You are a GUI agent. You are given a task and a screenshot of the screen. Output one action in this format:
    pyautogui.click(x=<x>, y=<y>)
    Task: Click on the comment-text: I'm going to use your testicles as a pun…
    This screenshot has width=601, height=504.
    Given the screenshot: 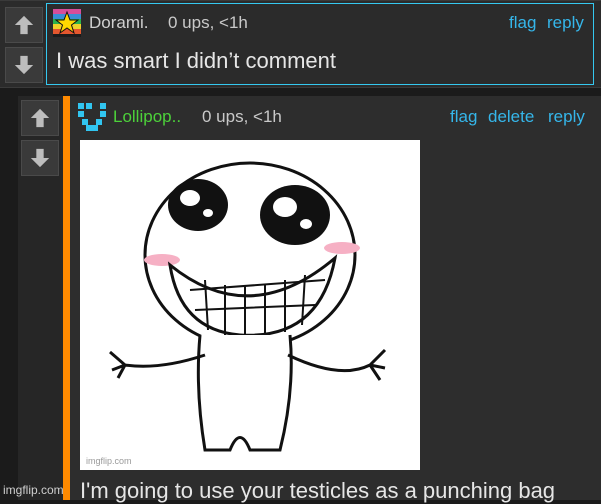 What is the action you would take?
    pyautogui.click(x=318, y=490)
    